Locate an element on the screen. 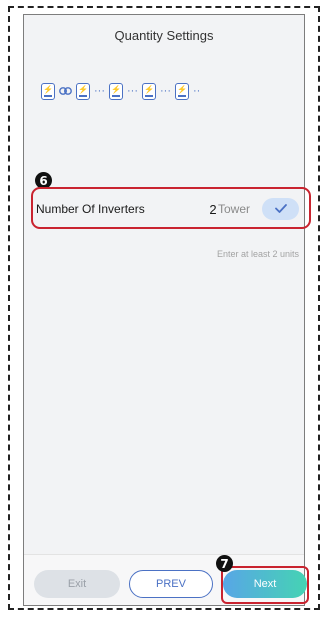 The image size is (326, 617). exit-button: Exit is located at coordinates (77, 584).